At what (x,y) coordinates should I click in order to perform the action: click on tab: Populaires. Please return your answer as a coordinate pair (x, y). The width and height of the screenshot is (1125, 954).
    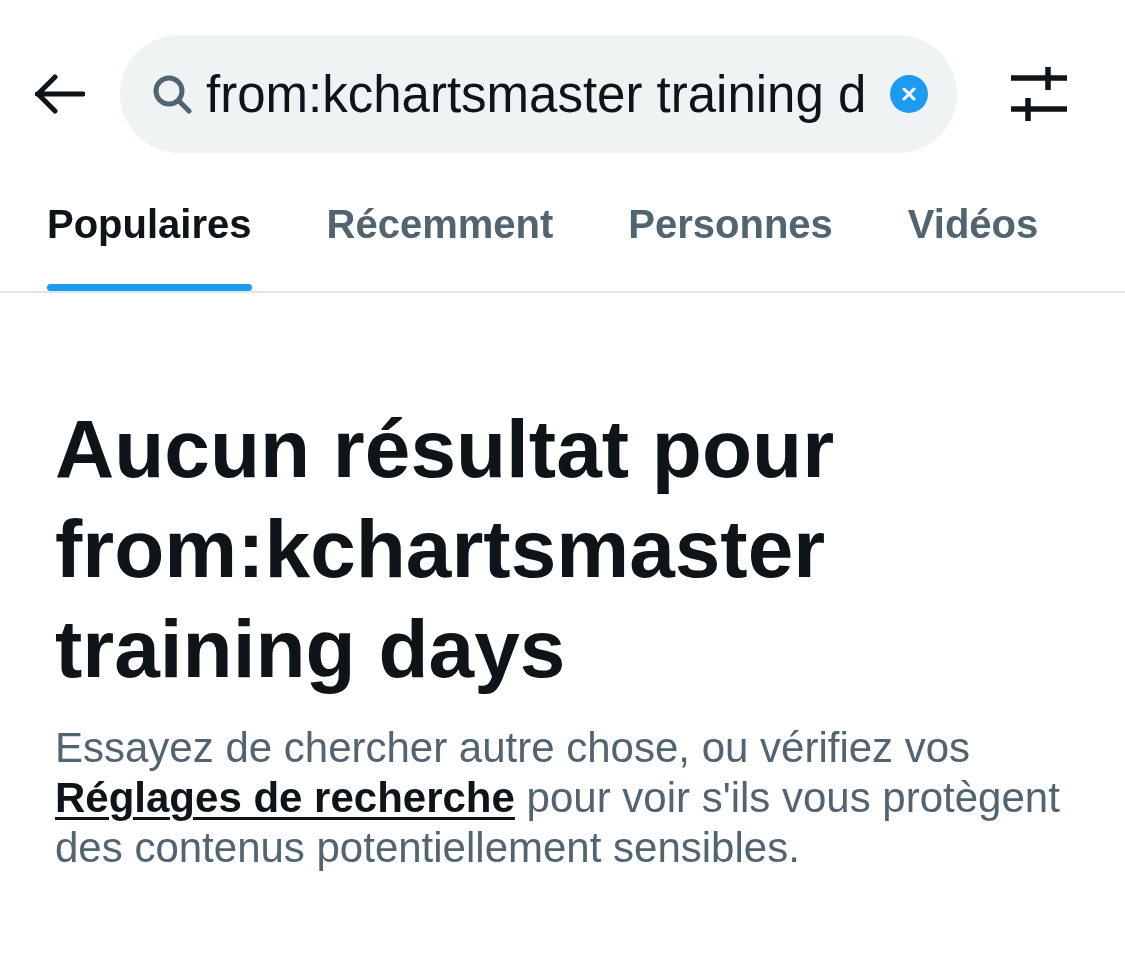
    Looking at the image, I should click on (149, 222).